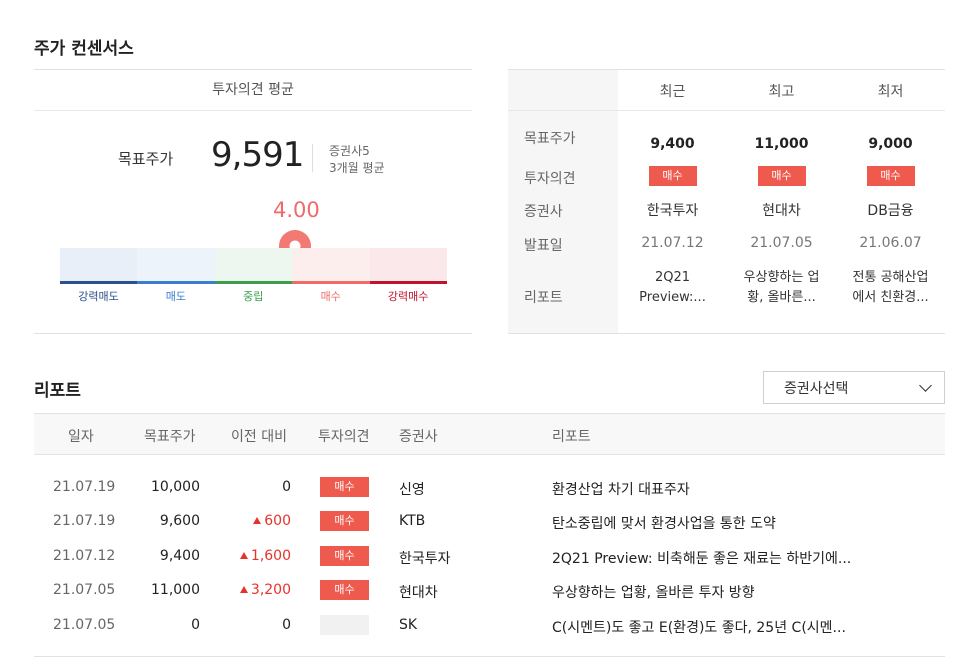  I want to click on compare-row-label: 목표주가, so click(550, 139).